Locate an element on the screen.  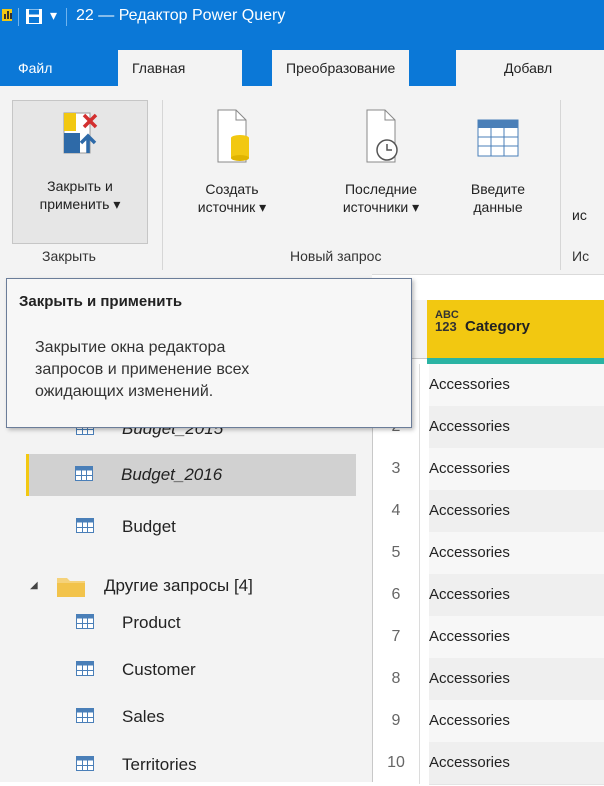
recent-sources-button: Последние источники ▾ is located at coordinates (381, 158).